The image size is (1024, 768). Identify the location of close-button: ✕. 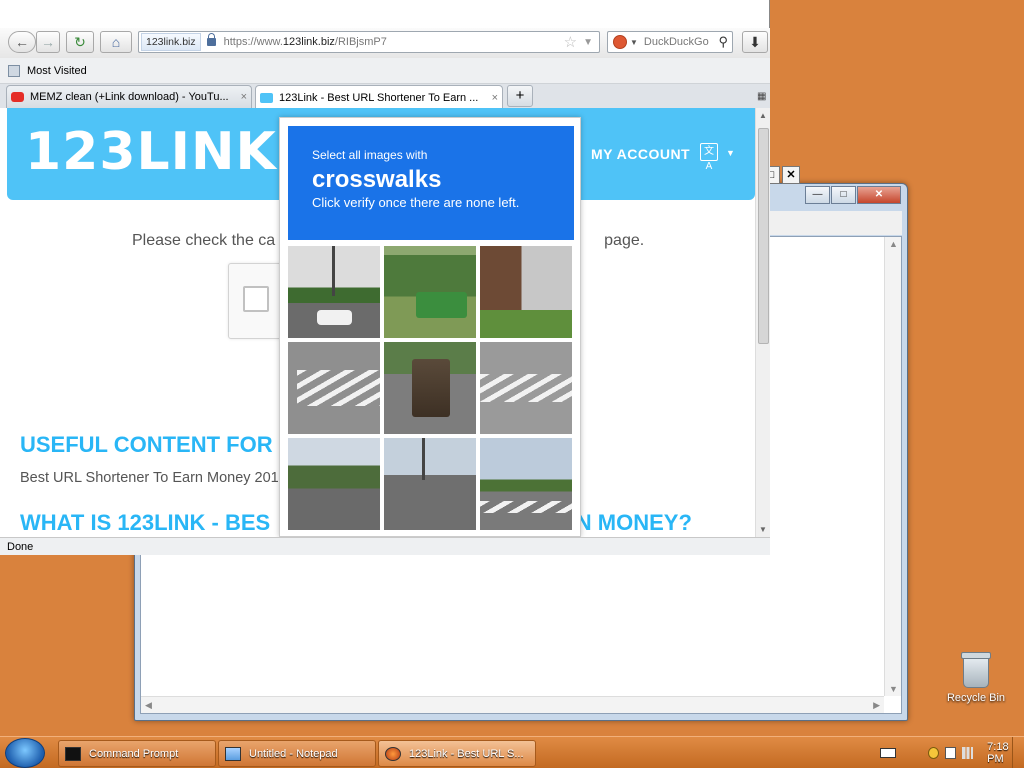
(879, 195).